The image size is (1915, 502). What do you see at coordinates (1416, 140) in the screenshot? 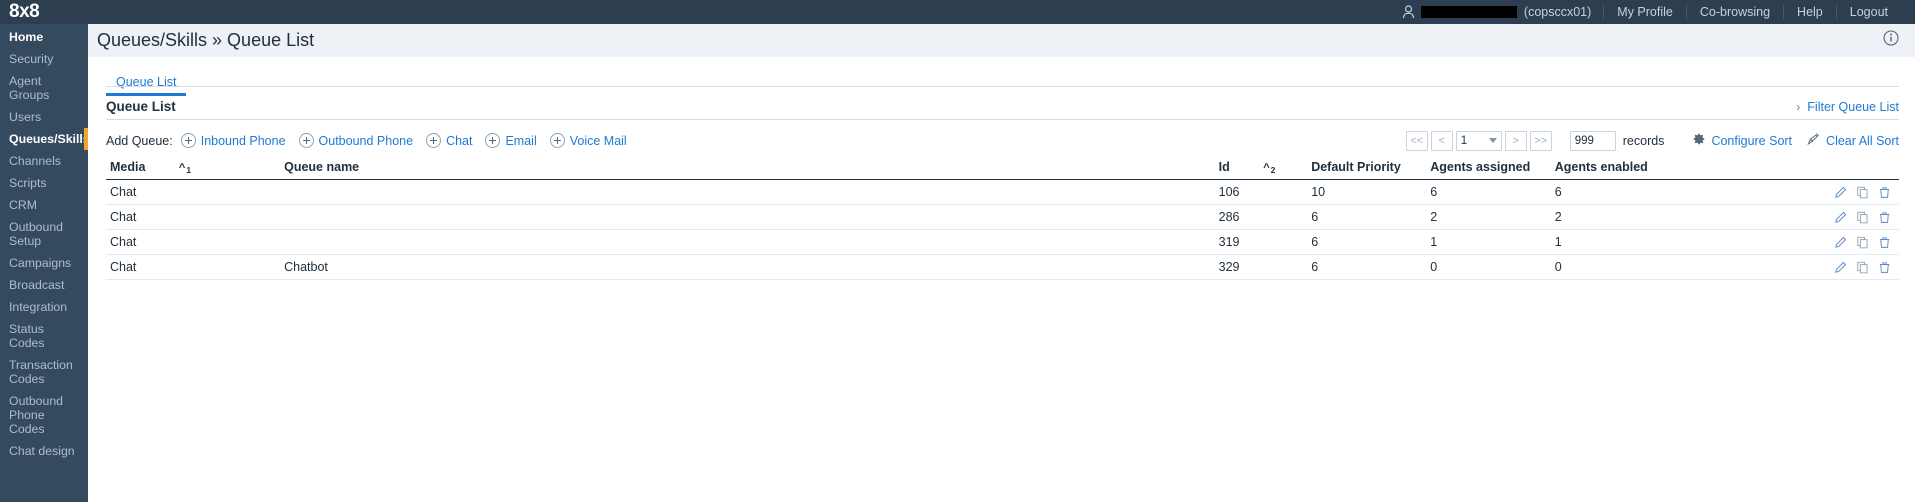
I see `pager-first-button: <<` at bounding box center [1416, 140].